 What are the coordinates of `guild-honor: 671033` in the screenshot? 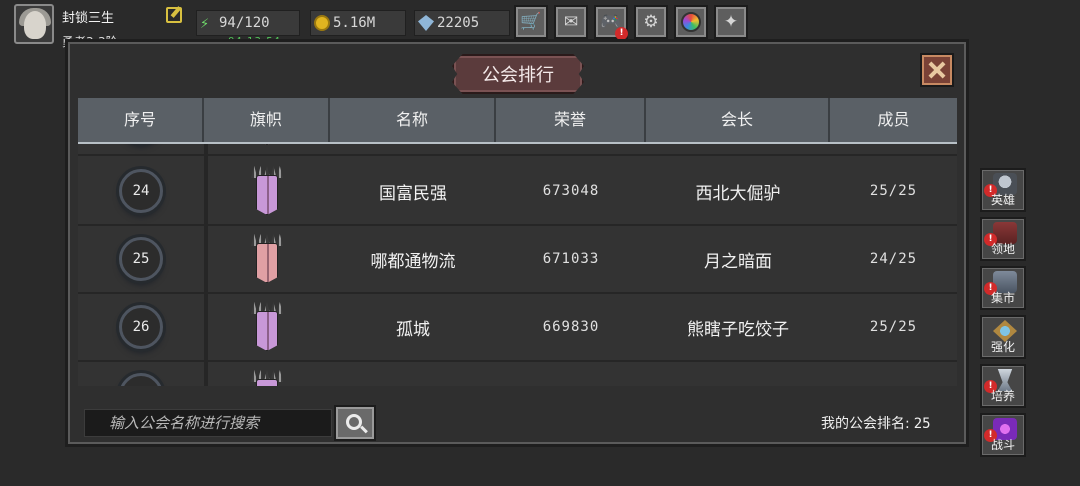 It's located at (571, 259).